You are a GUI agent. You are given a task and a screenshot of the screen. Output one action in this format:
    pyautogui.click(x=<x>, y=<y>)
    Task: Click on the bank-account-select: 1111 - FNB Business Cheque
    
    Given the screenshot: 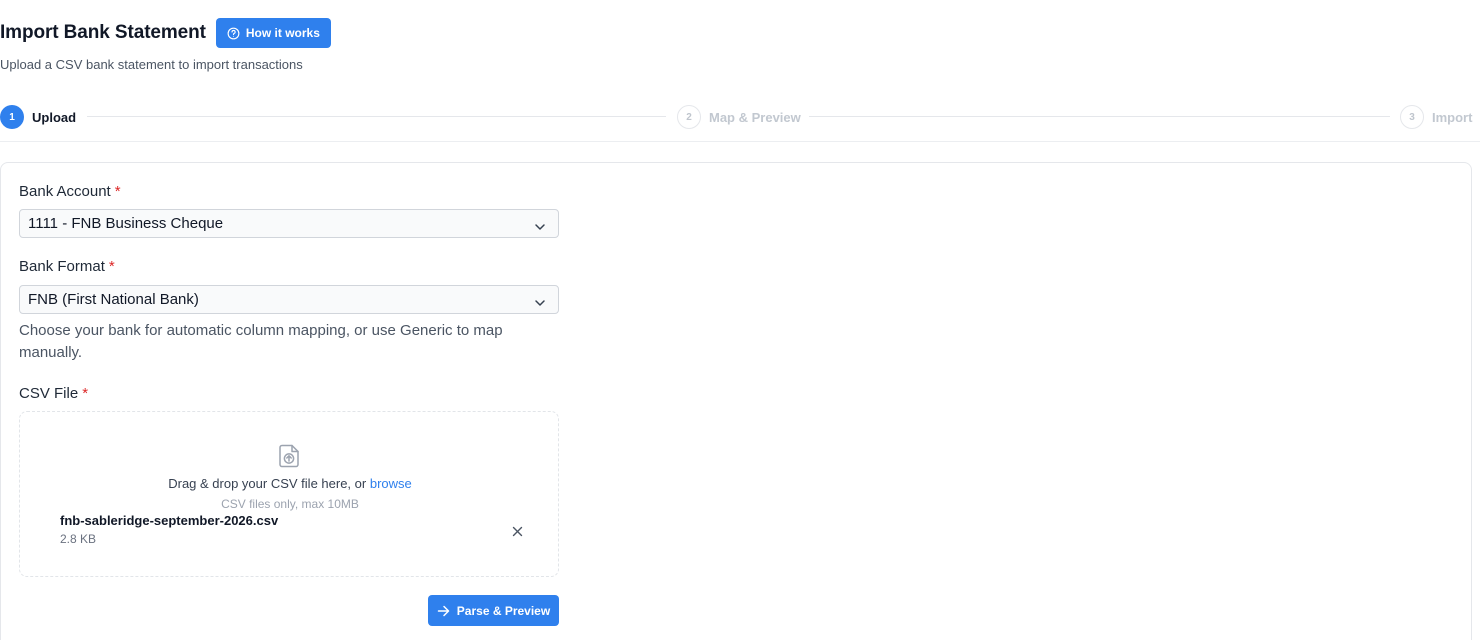 What is the action you would take?
    pyautogui.click(x=289, y=223)
    